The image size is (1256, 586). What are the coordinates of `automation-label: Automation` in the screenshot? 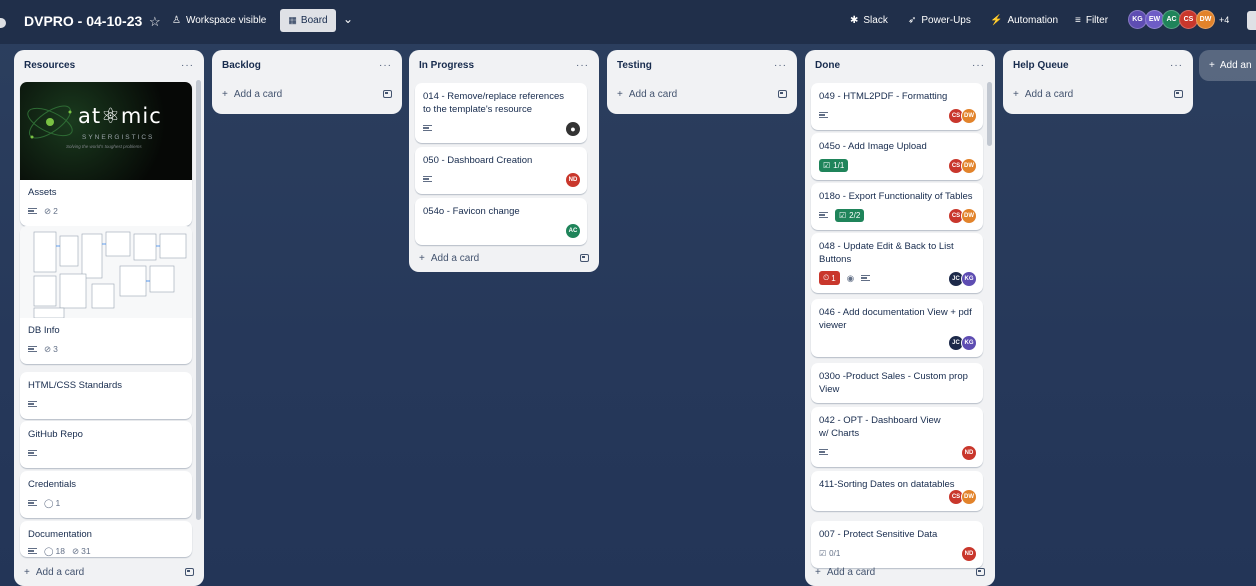 It's located at (1033, 20).